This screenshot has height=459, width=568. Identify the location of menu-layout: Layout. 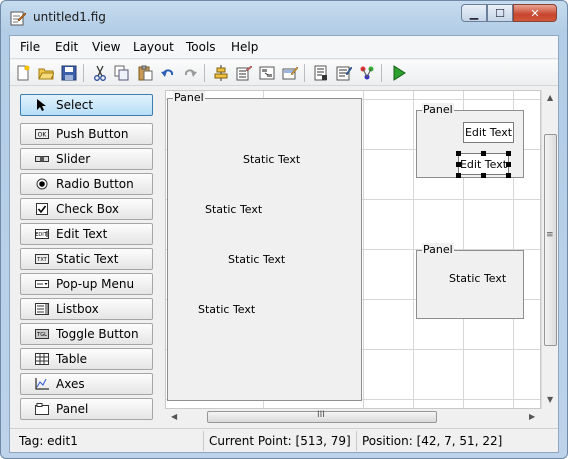
(153, 47).